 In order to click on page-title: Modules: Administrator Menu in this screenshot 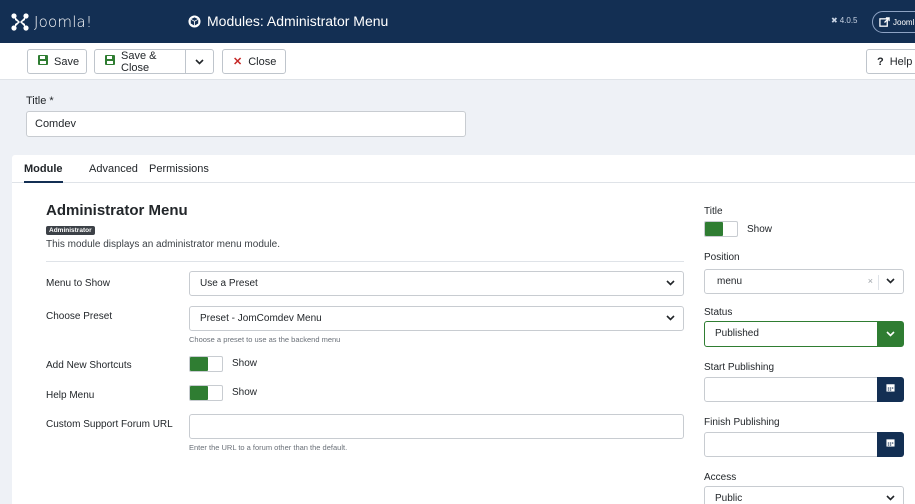, I will do `click(288, 21)`.